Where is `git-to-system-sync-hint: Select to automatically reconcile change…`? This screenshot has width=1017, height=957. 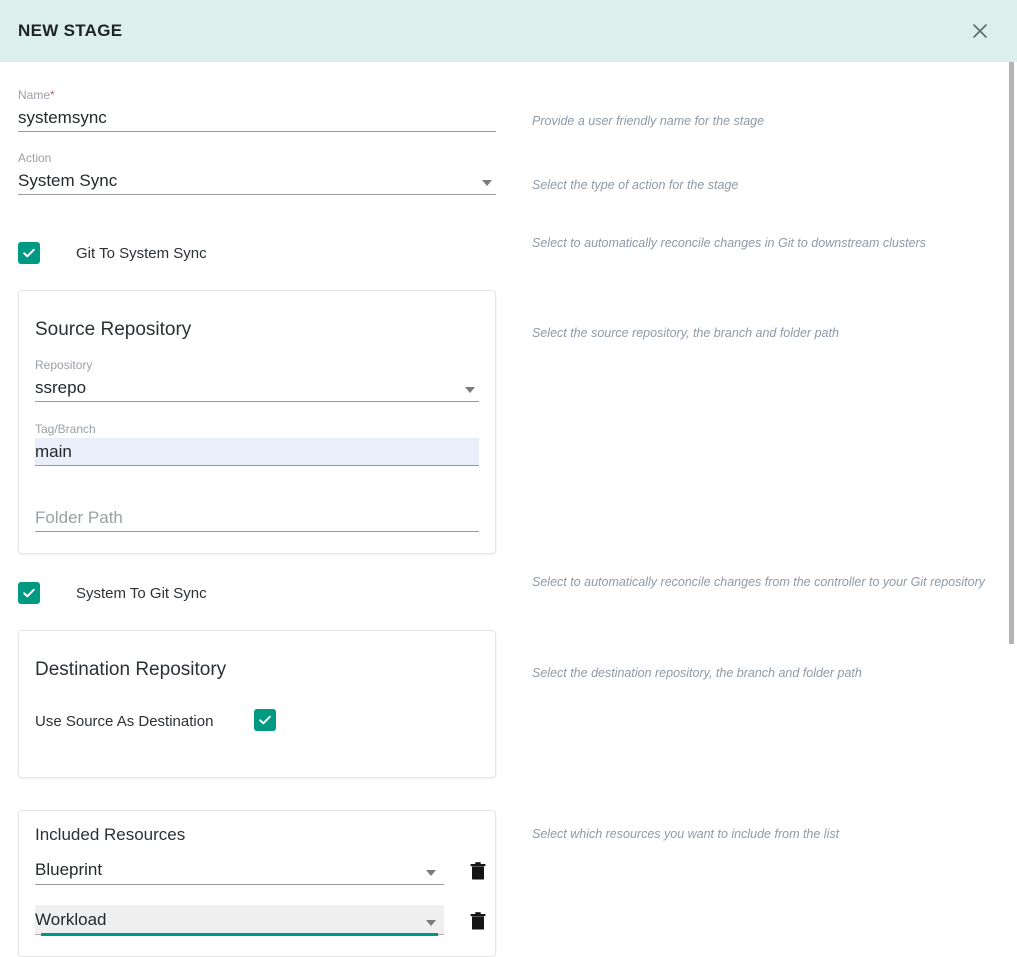
git-to-system-sync-hint: Select to automatically reconcile change… is located at coordinates (729, 243).